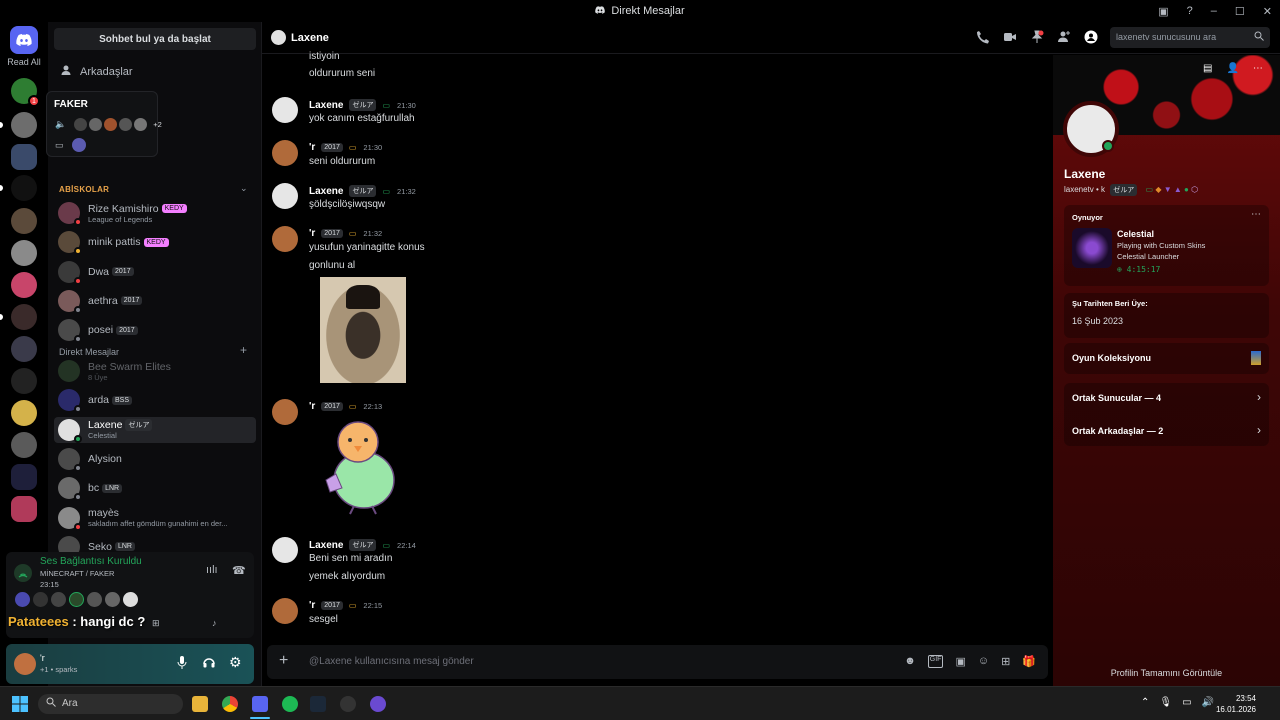 The width and height of the screenshot is (1280, 720). I want to click on chrome-icon, so click(230, 704).